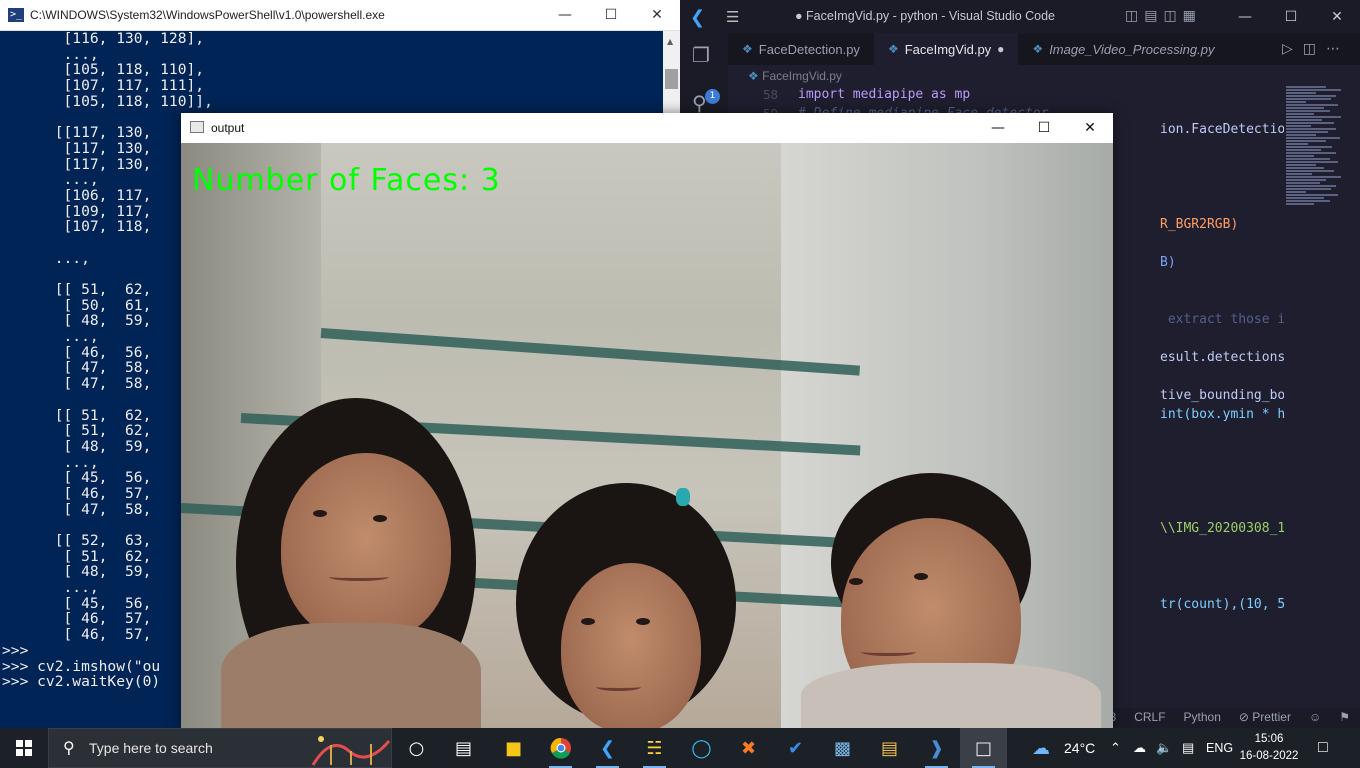 The height and width of the screenshot is (768, 1360). What do you see at coordinates (1265, 717) in the screenshot?
I see `status-prettier: ⊘ Prettier` at bounding box center [1265, 717].